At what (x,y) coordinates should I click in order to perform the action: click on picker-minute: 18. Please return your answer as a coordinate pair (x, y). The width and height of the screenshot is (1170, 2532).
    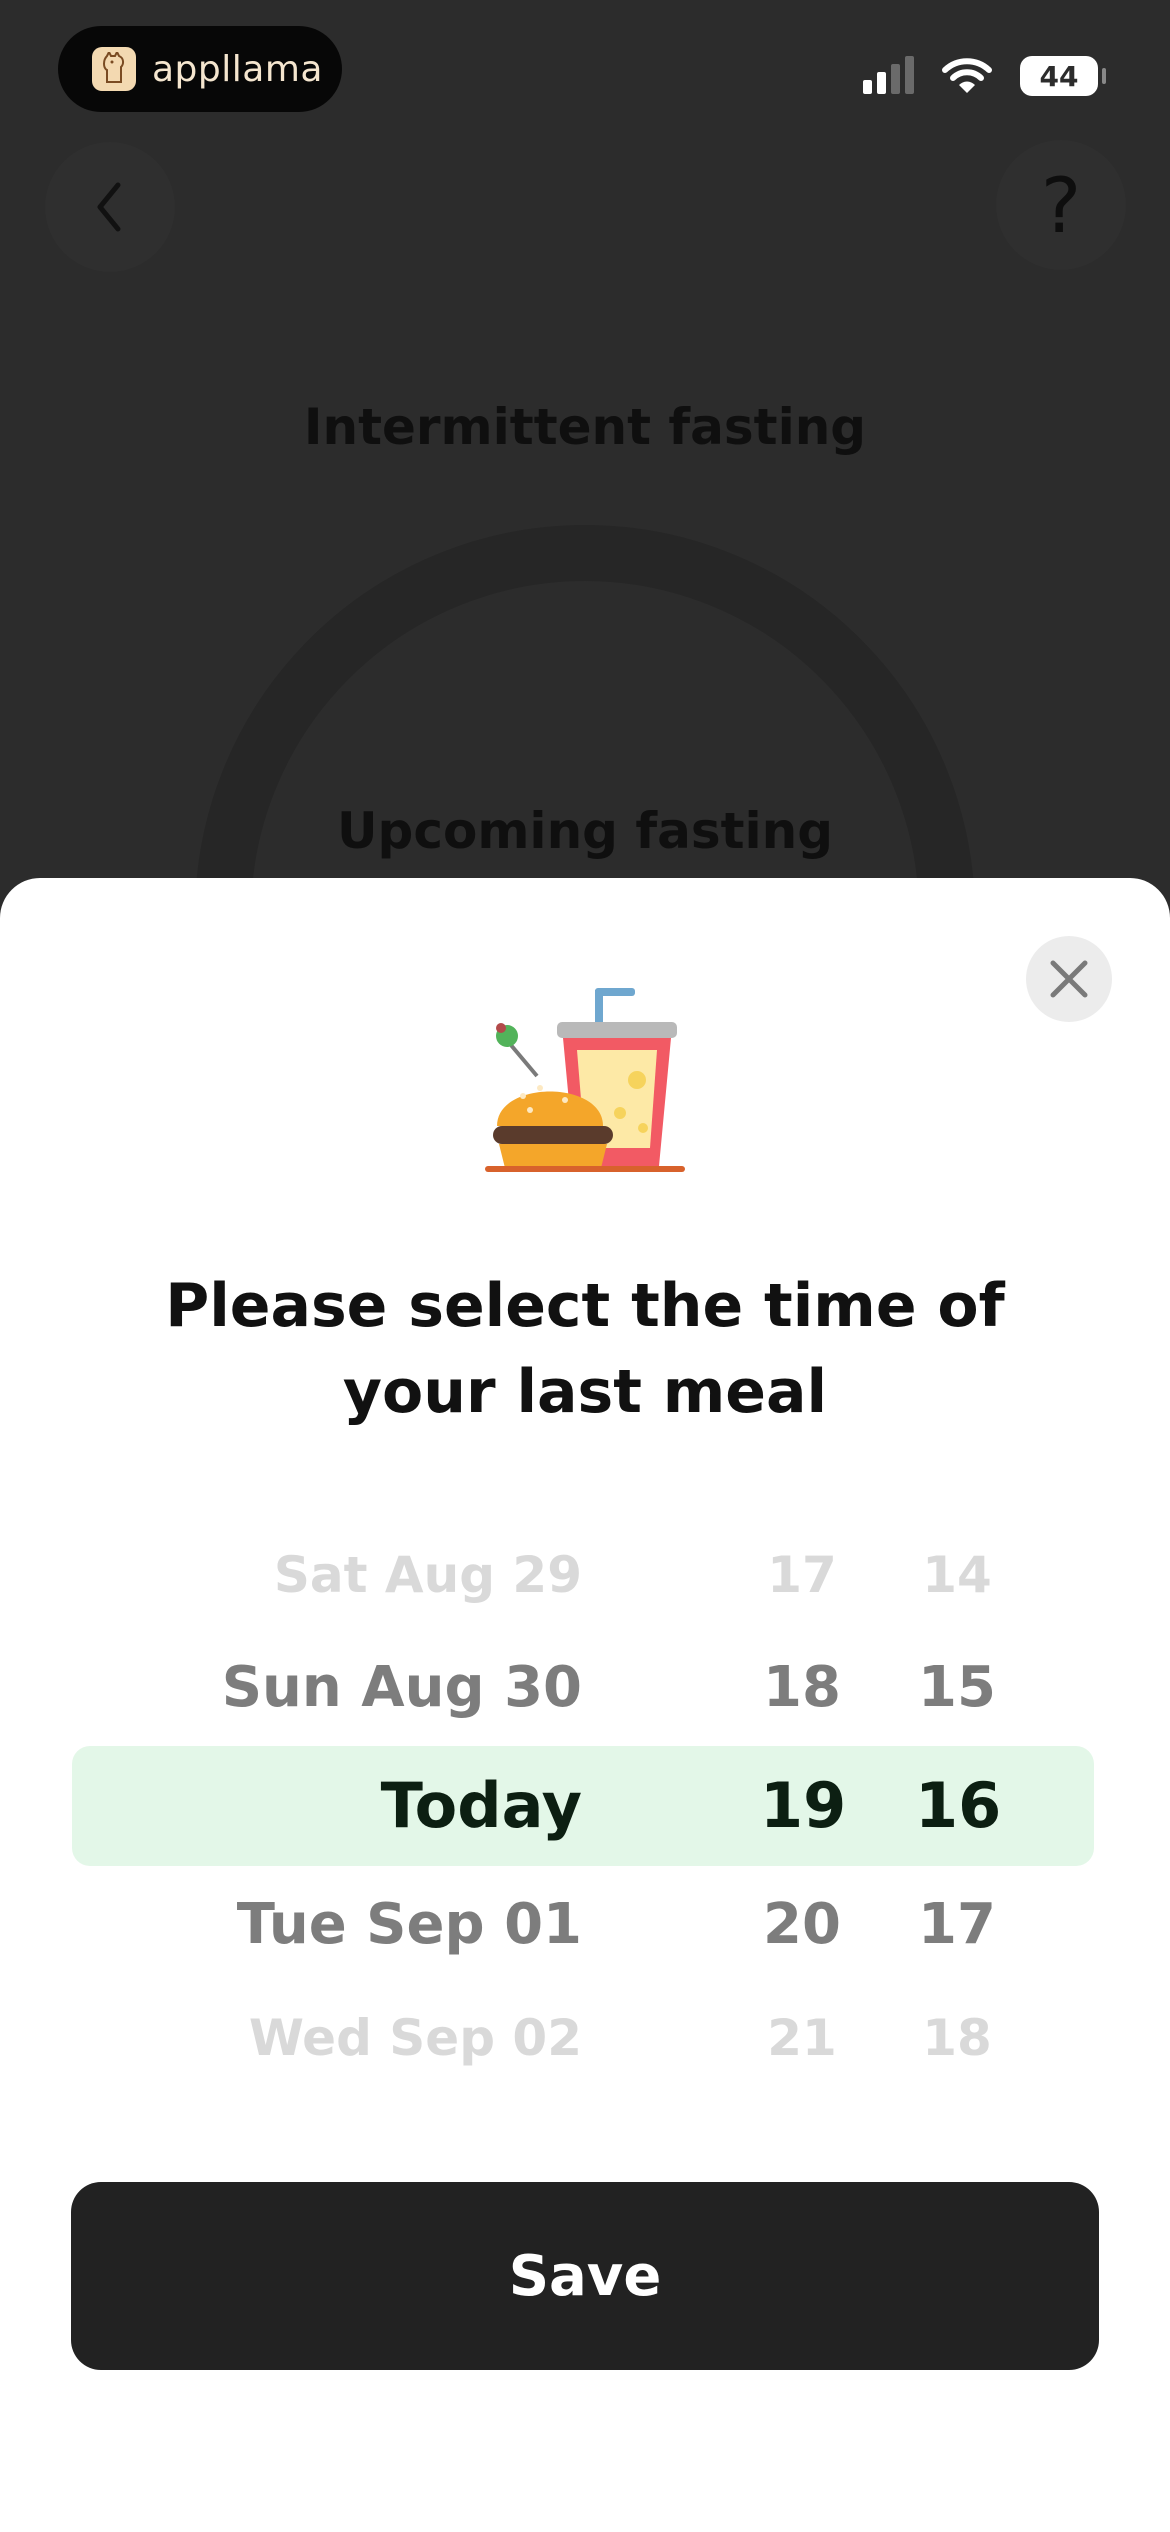
    Looking at the image, I should click on (957, 2038).